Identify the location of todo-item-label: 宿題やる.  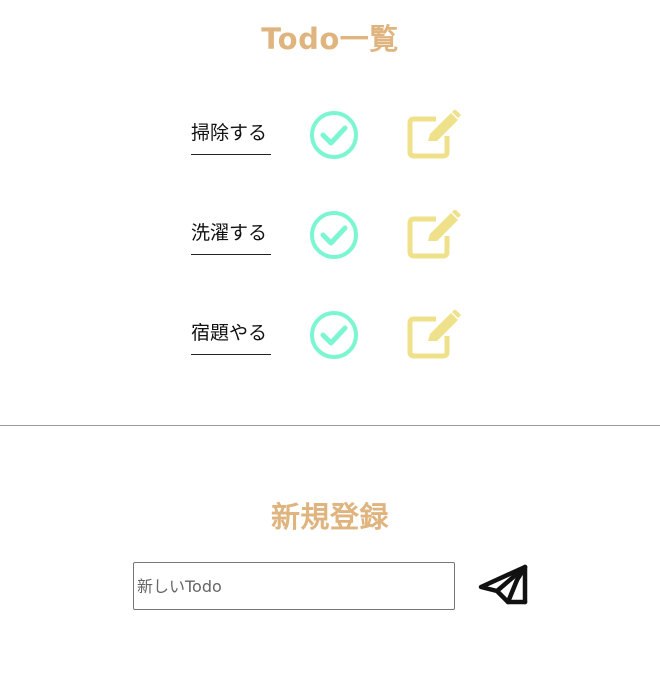
(231, 336).